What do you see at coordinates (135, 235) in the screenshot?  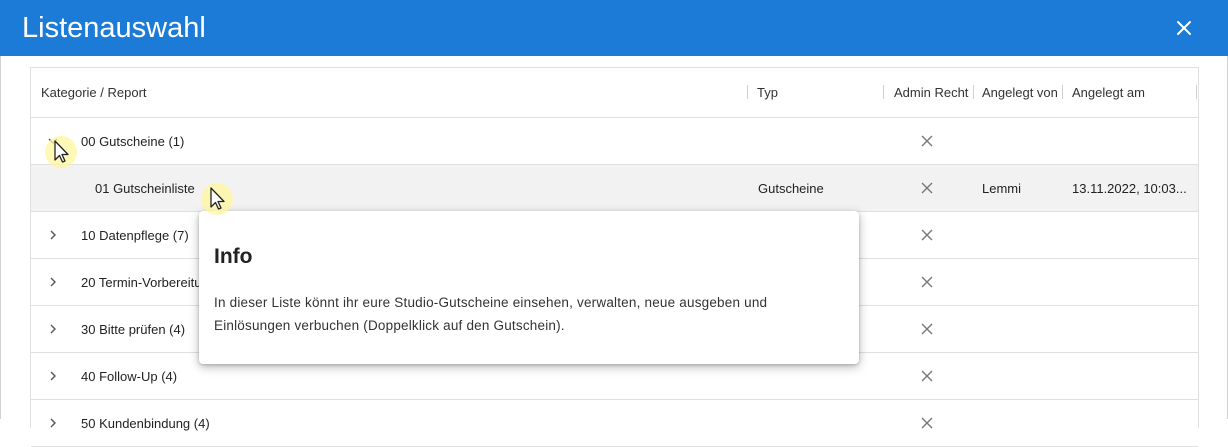 I see `row-label: 10 Datenpflege (7)` at bounding box center [135, 235].